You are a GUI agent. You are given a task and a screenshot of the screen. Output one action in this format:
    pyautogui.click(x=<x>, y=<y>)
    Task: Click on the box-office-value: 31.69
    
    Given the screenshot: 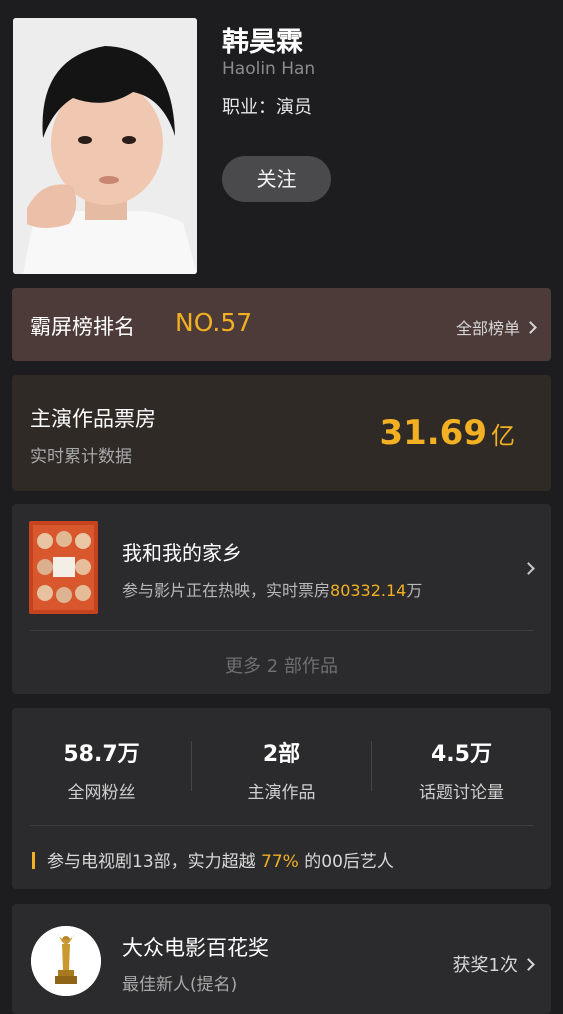 What is the action you would take?
    pyautogui.click(x=433, y=433)
    